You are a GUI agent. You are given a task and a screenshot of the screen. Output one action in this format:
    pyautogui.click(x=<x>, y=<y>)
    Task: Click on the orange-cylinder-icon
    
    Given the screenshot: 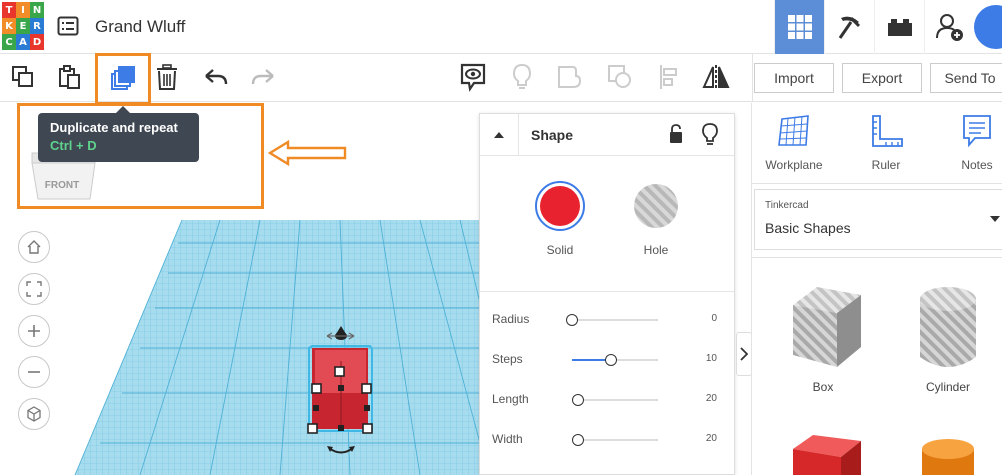 What is the action you would take?
    pyautogui.click(x=948, y=457)
    